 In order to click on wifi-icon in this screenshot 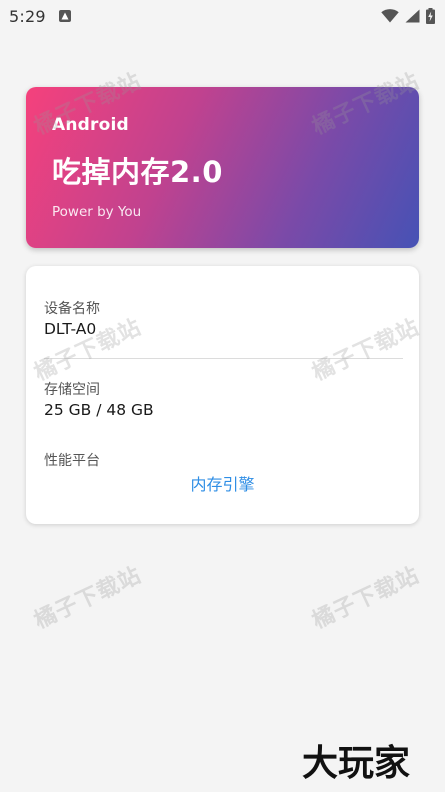, I will do `click(390, 16)`.